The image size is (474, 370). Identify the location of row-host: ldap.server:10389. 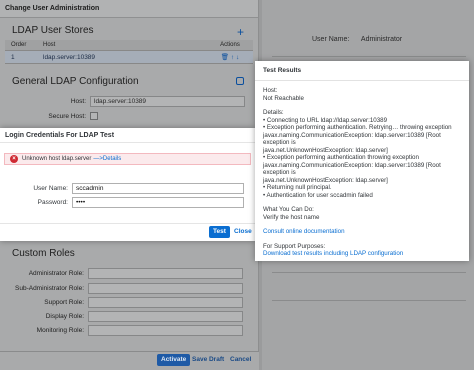
(69, 57).